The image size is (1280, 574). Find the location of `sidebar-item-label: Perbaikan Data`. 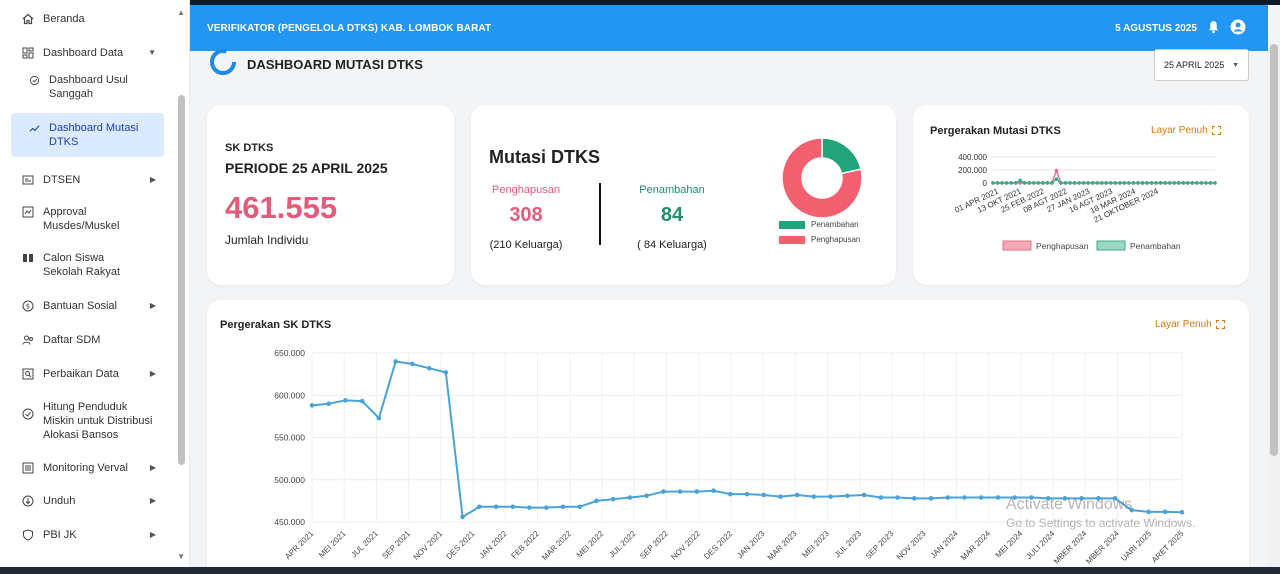

sidebar-item-label: Perbaikan Data is located at coordinates (81, 374).